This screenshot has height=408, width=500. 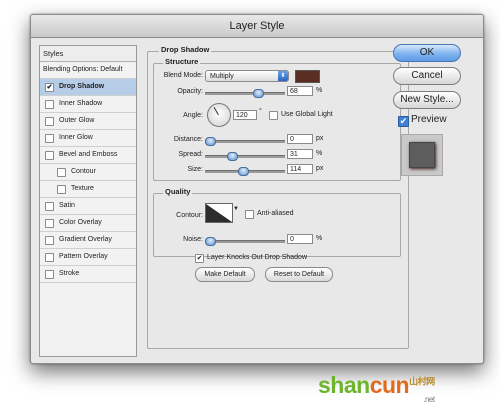 What do you see at coordinates (259, 93) in the screenshot?
I see `opacity-slider-thumb` at bounding box center [259, 93].